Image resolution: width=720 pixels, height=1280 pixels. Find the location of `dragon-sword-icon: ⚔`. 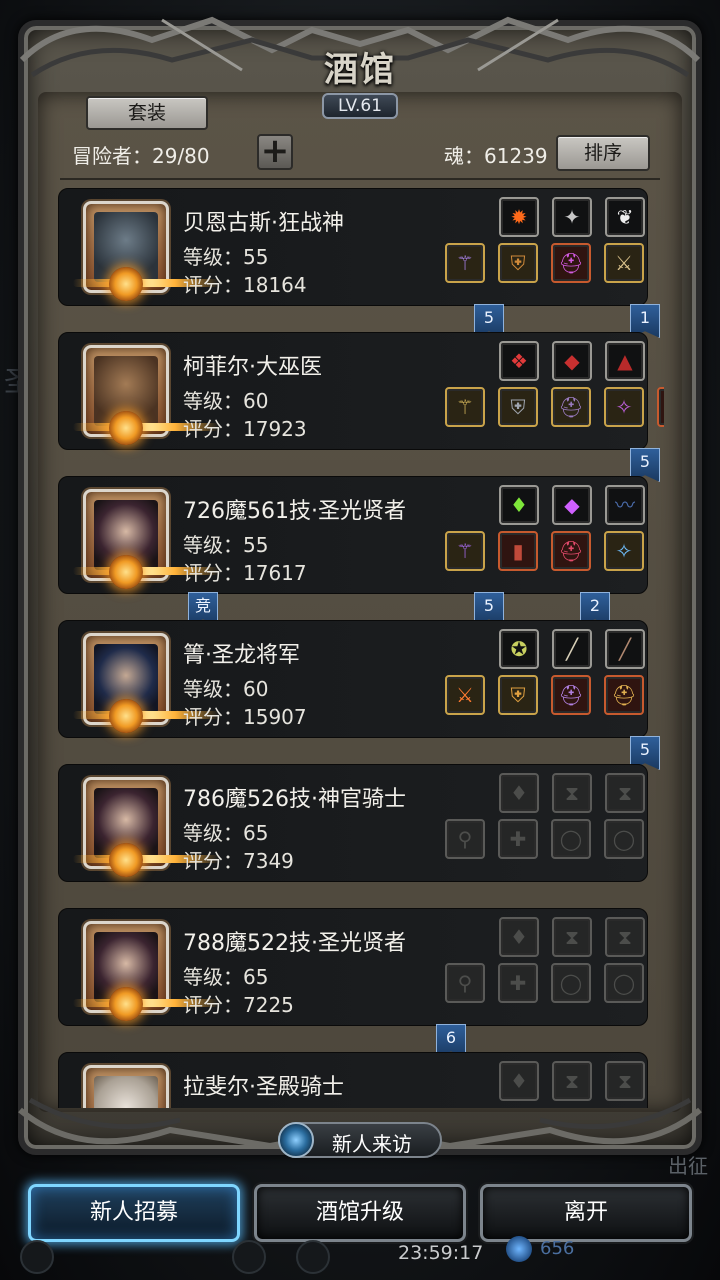

dragon-sword-icon: ⚔ is located at coordinates (465, 695).